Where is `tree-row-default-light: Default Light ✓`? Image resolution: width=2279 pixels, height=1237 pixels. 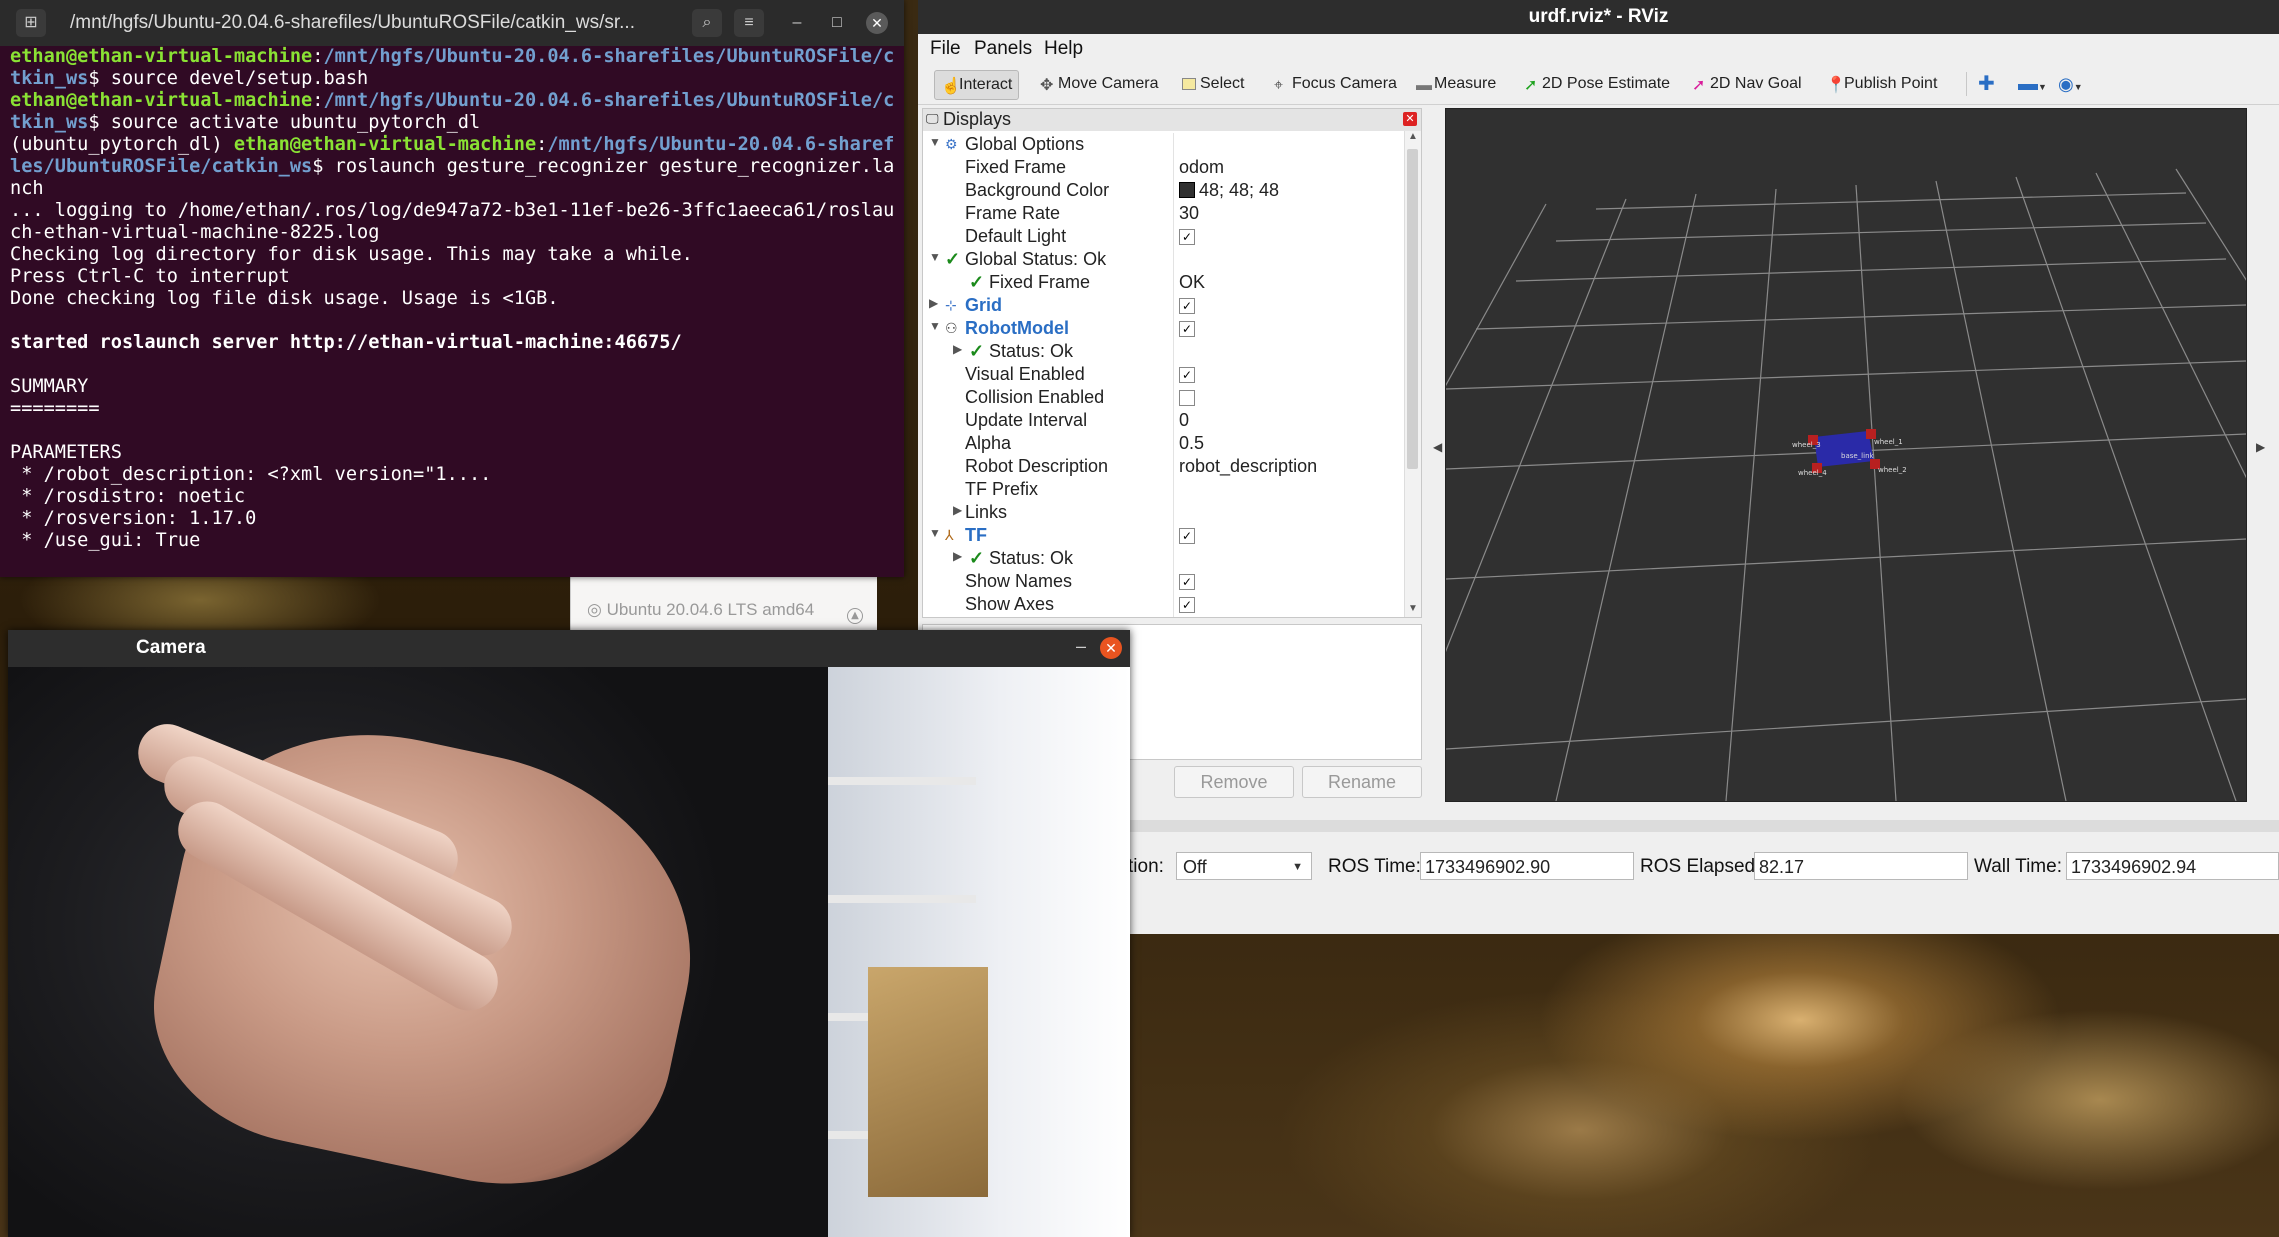 tree-row-default-light: Default Light ✓ is located at coordinates (1163, 236).